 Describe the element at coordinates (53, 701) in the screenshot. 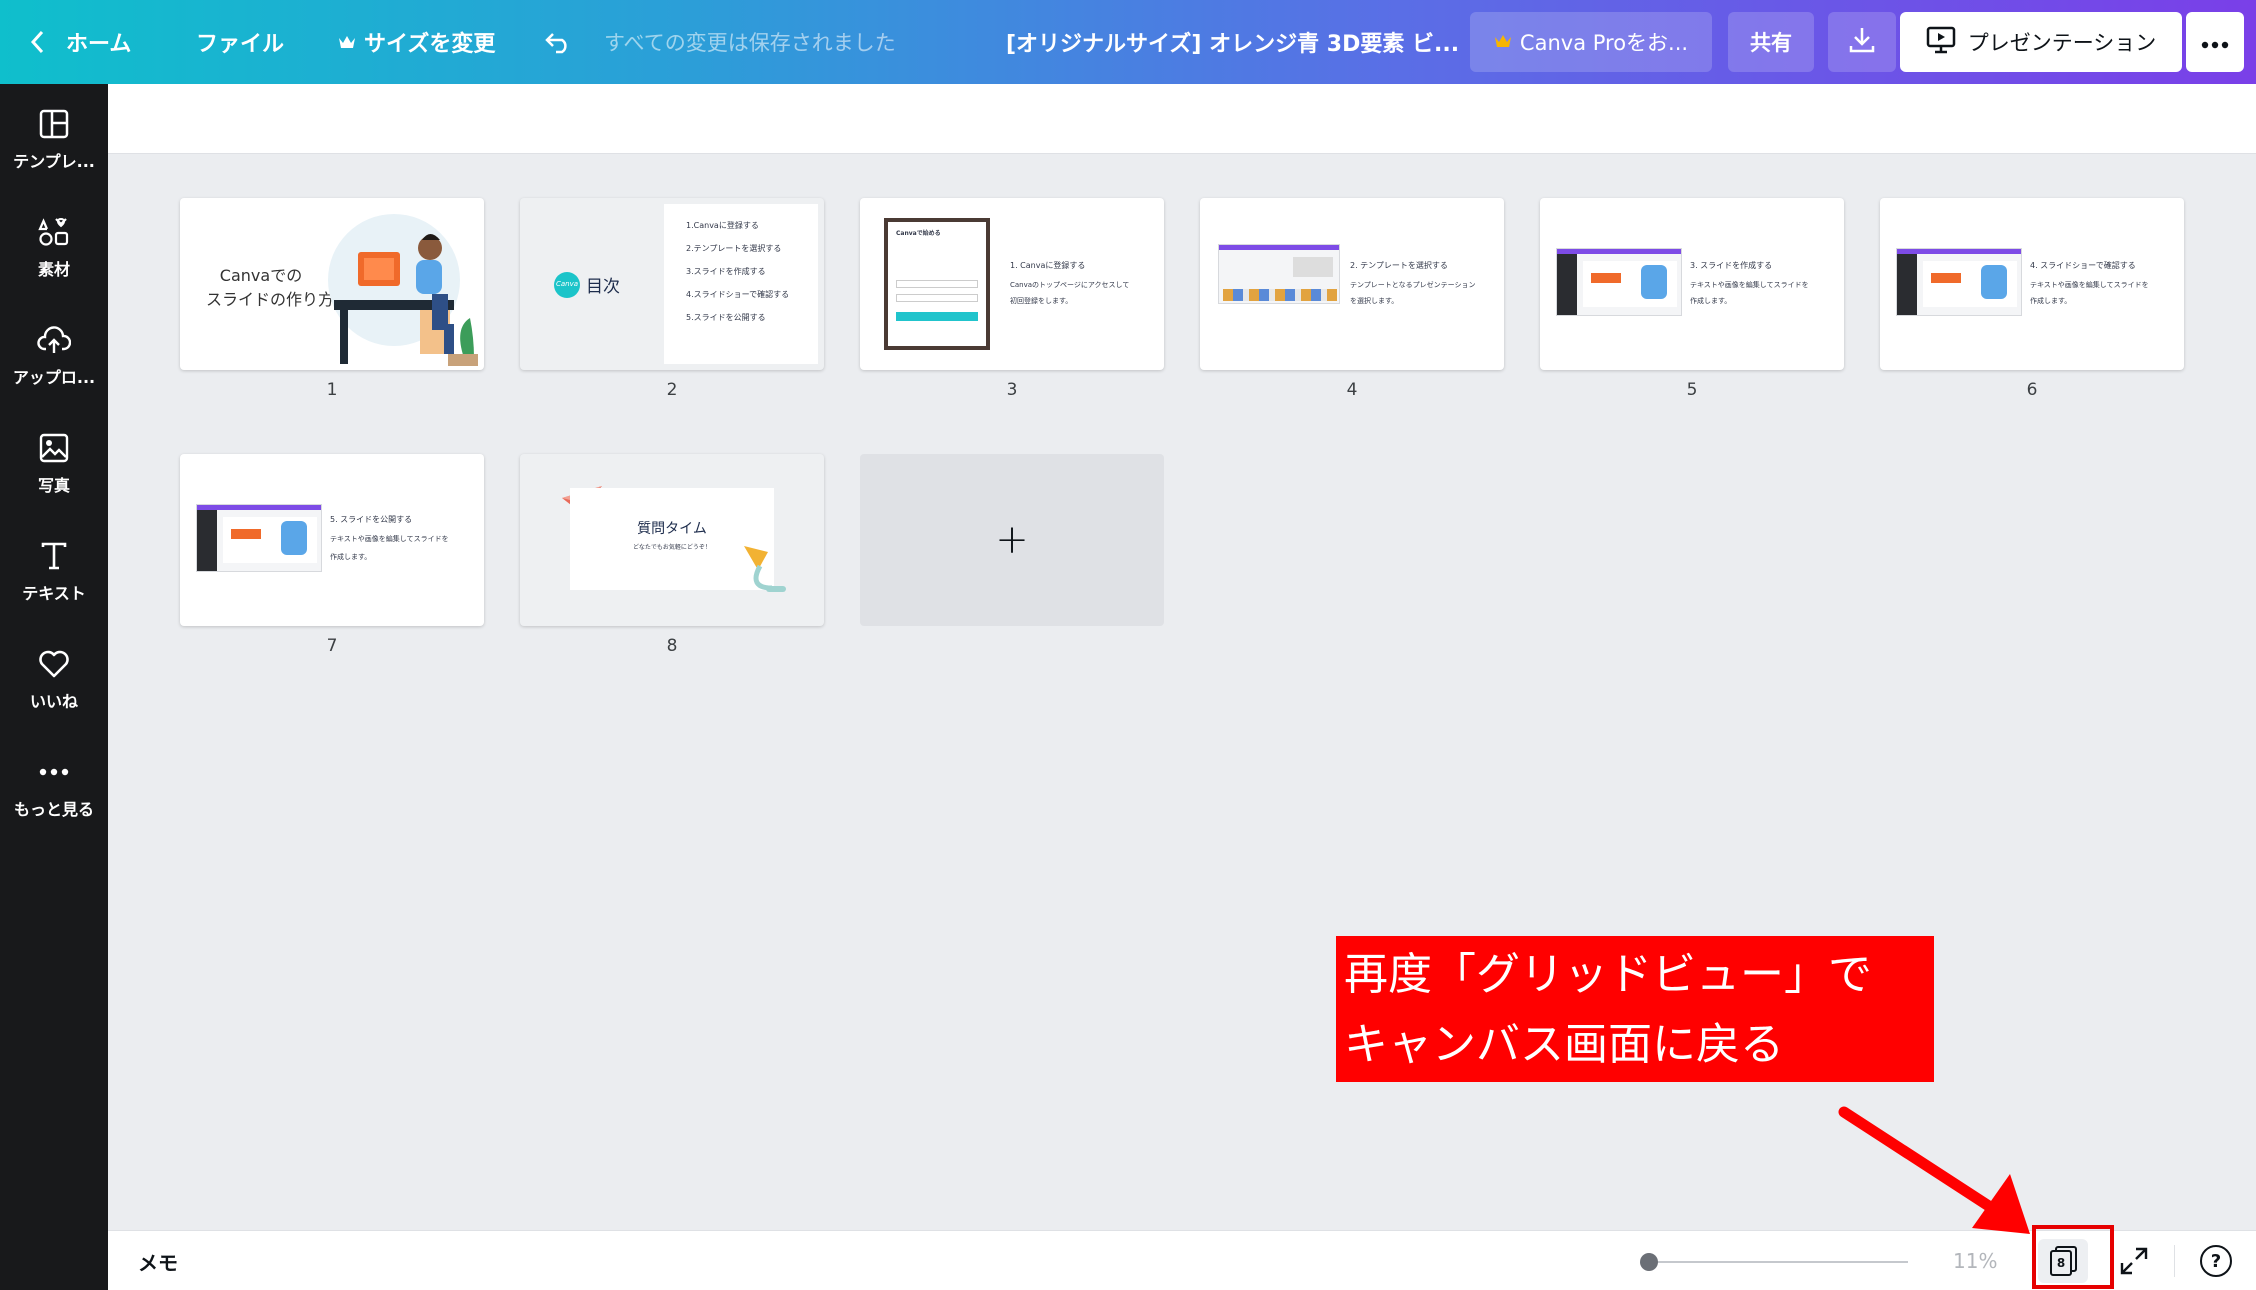

I see `sidebar-item-label: いいね` at that location.